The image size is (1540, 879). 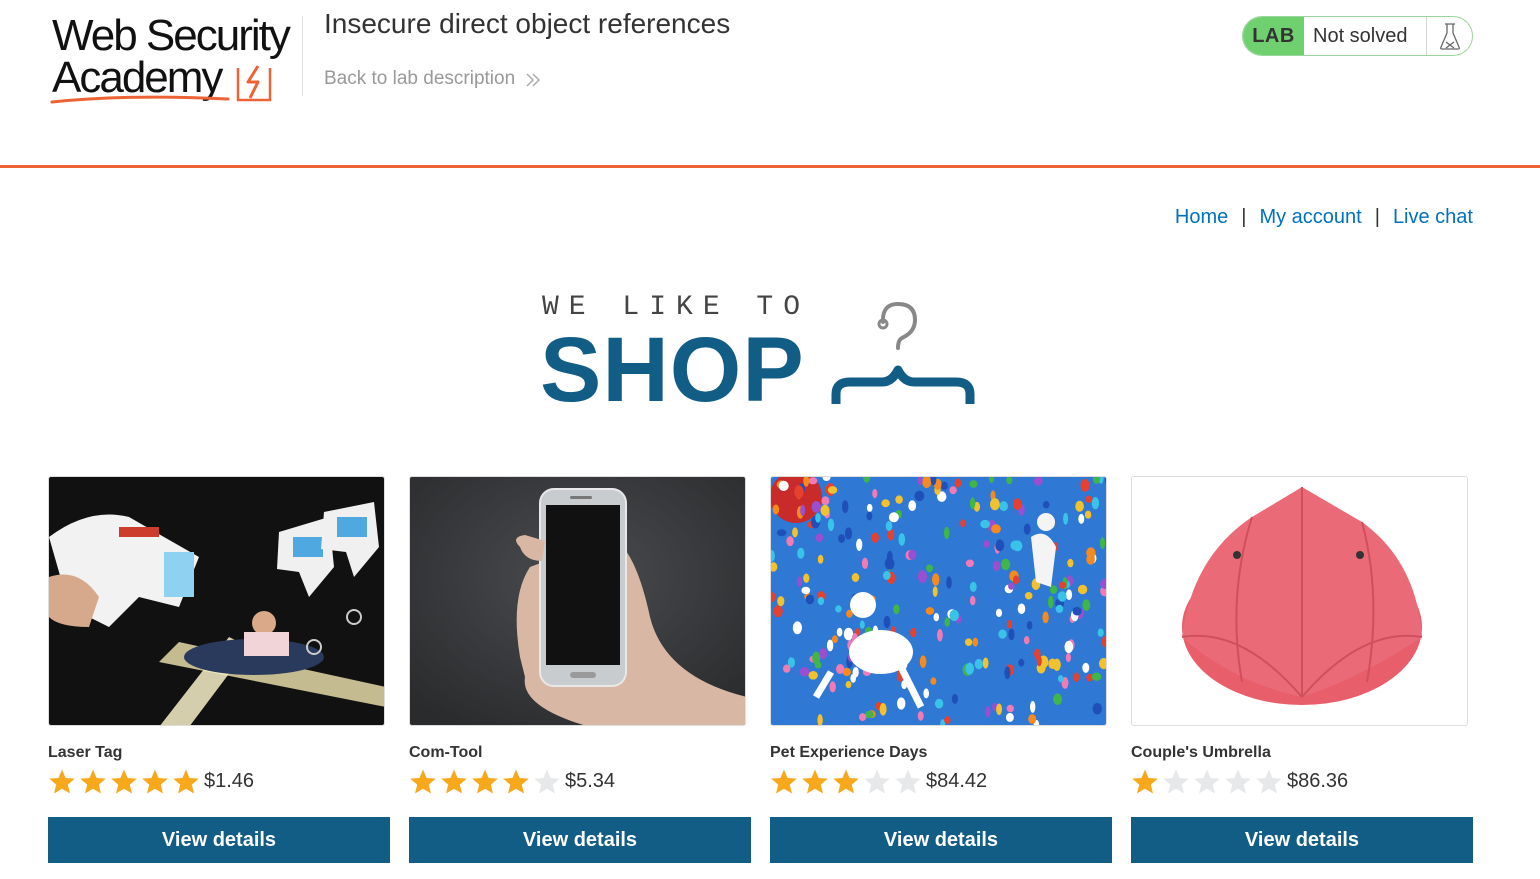 I want to click on product-name: Couple's Umbrella, so click(x=1201, y=752).